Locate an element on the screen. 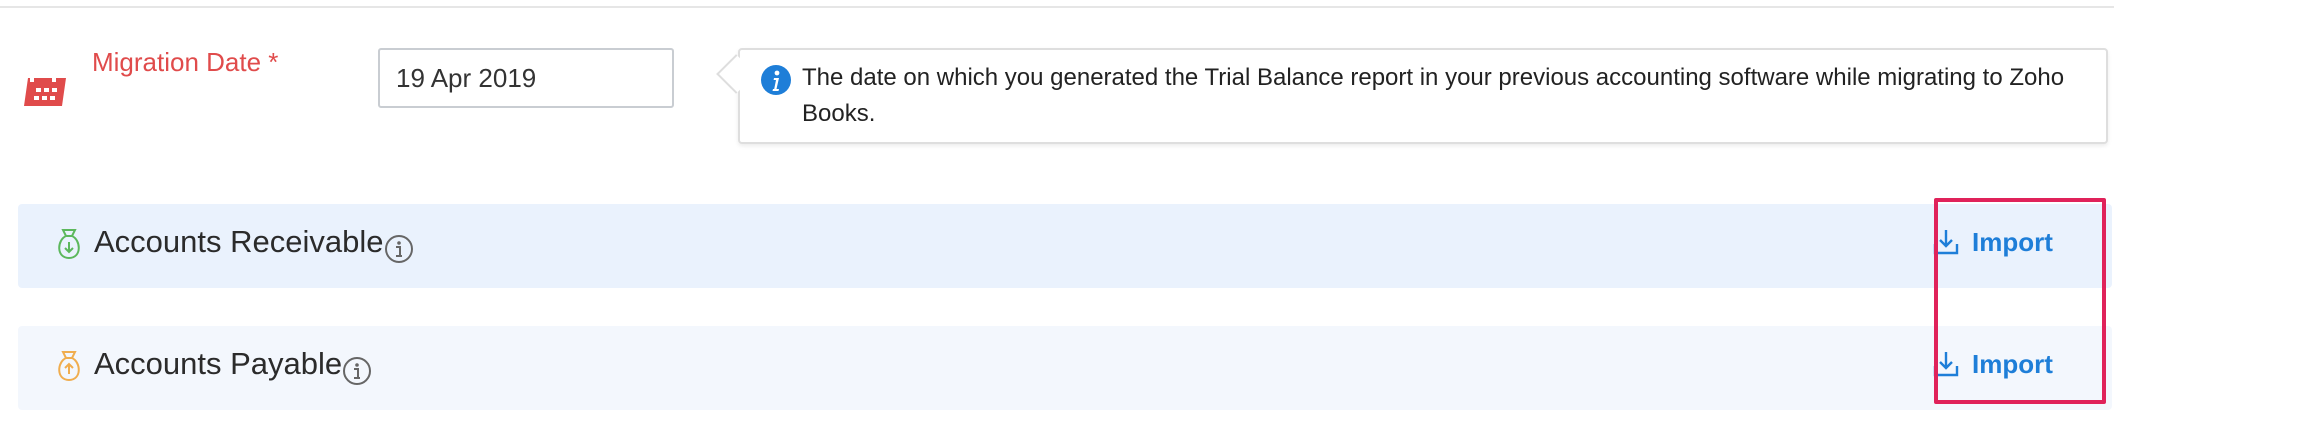 Image resolution: width=2312 pixels, height=440 pixels. accounts-receivable-title: Accounts Receivable is located at coordinates (239, 241).